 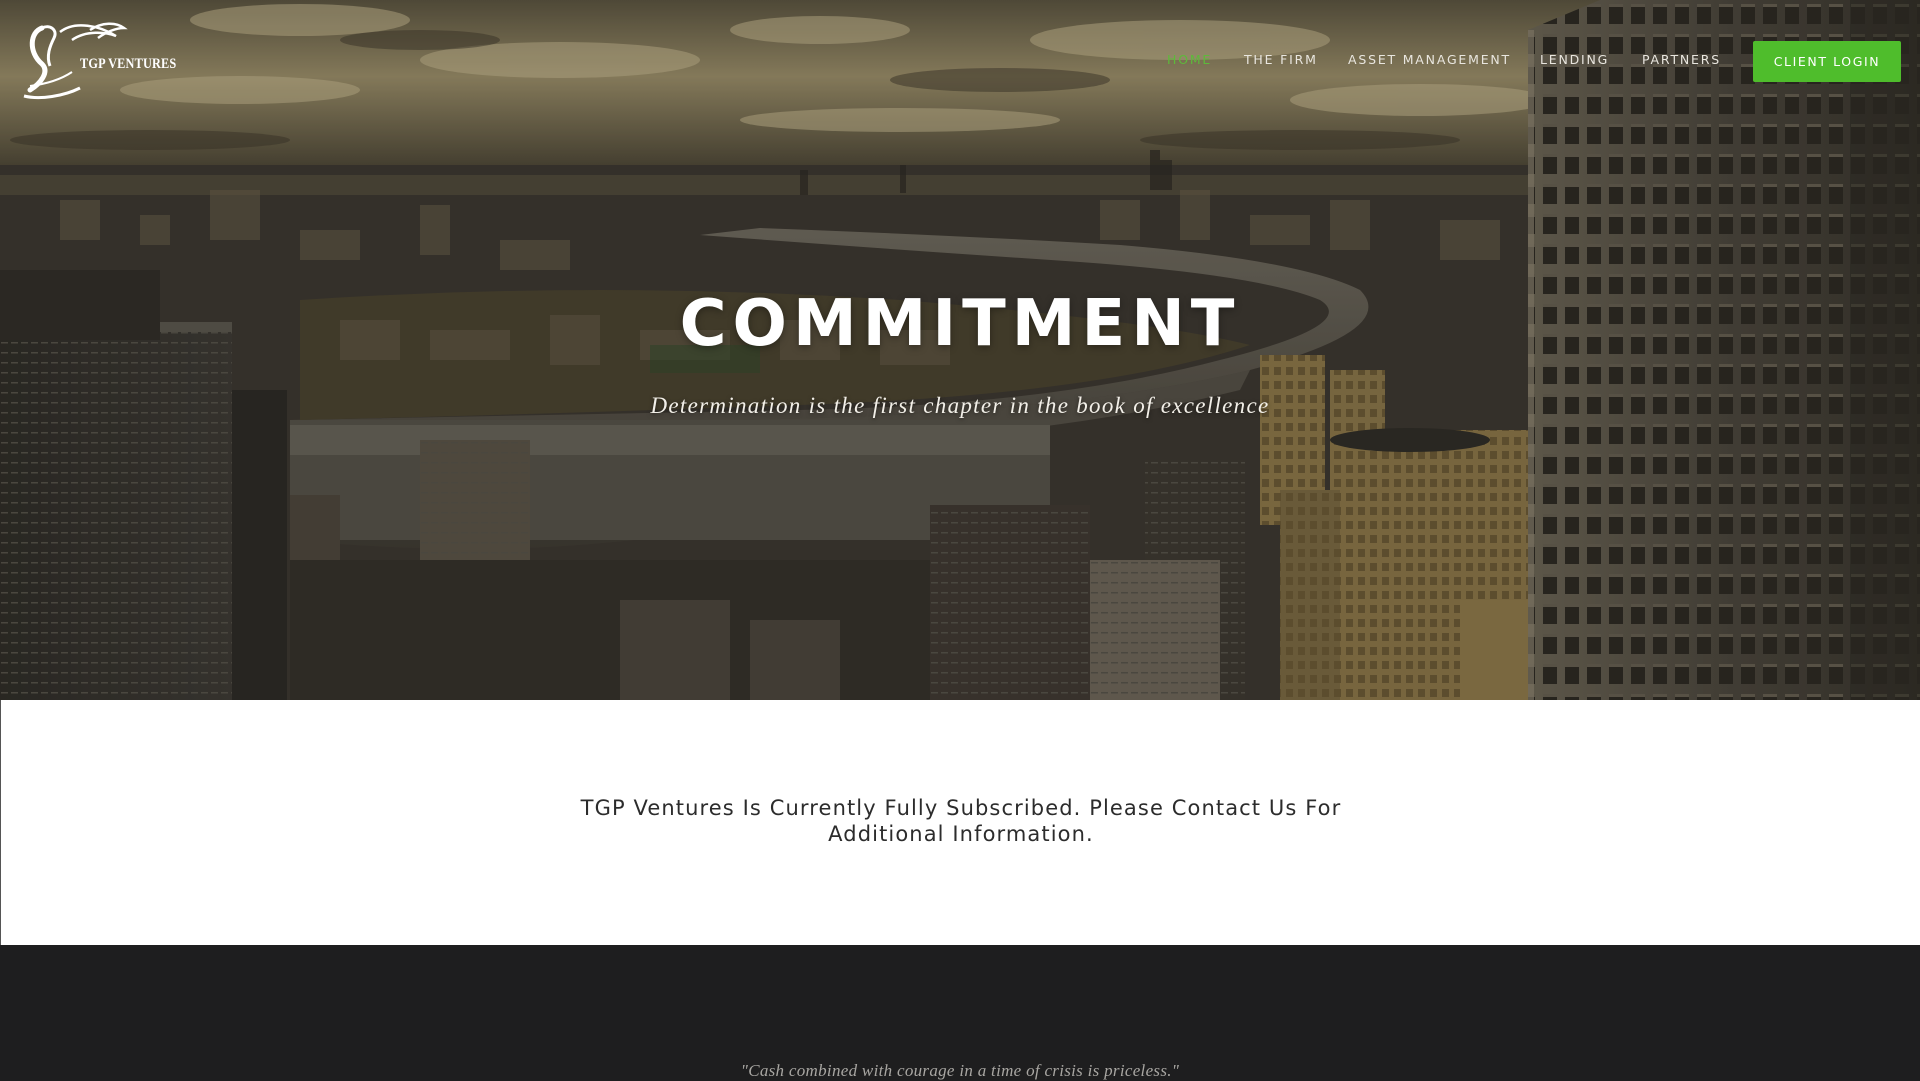 What do you see at coordinates (1281, 59) in the screenshot?
I see `nav-item-the-firm: THE FIRM` at bounding box center [1281, 59].